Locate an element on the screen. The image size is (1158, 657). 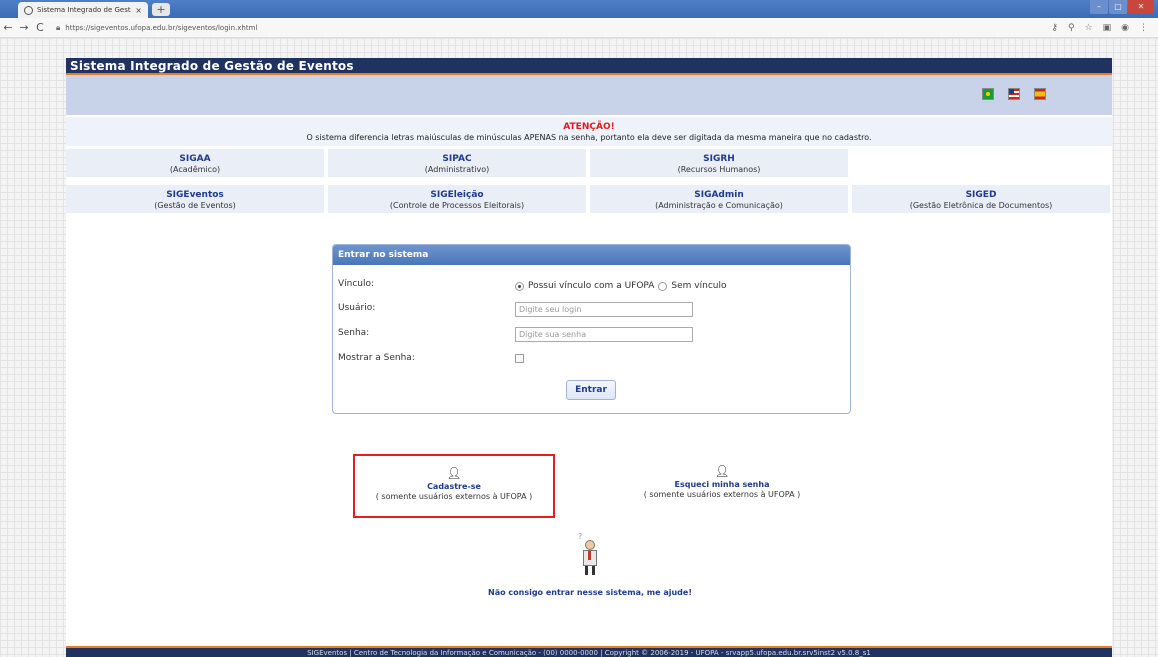
entrar-button: Entrar is located at coordinates (591, 390).